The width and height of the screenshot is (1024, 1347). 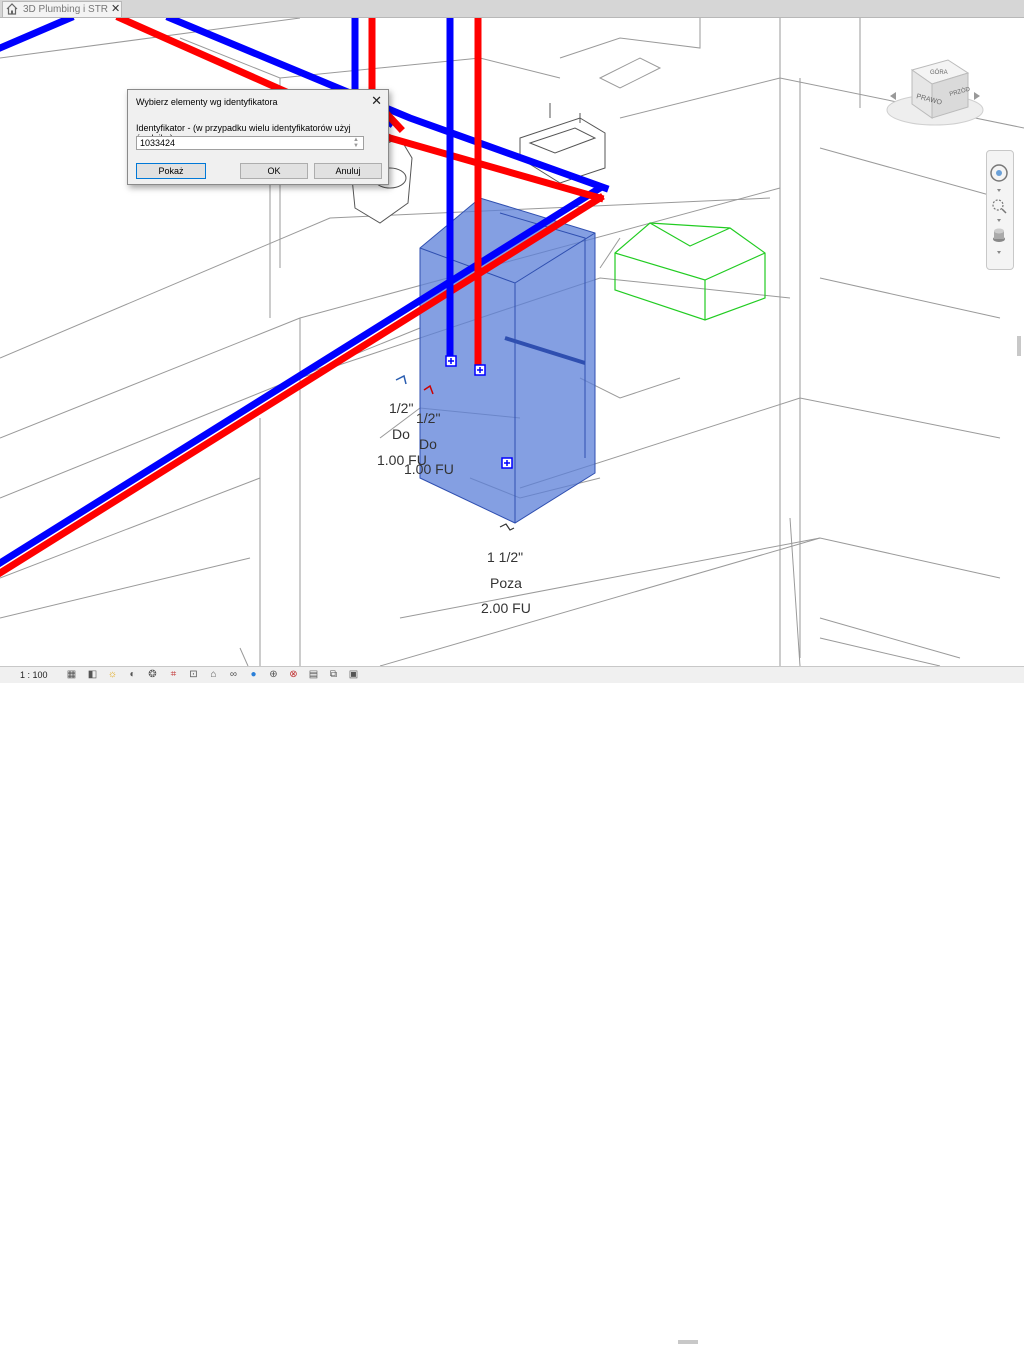 What do you see at coordinates (213, 674) in the screenshot?
I see `lock-view-icon: ⌂` at bounding box center [213, 674].